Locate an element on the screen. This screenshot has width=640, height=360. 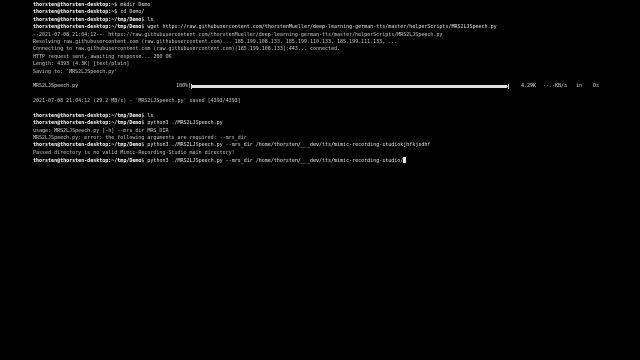
output-line: Saving to: 'MRS2LJSpeech.py' is located at coordinates (75, 71).